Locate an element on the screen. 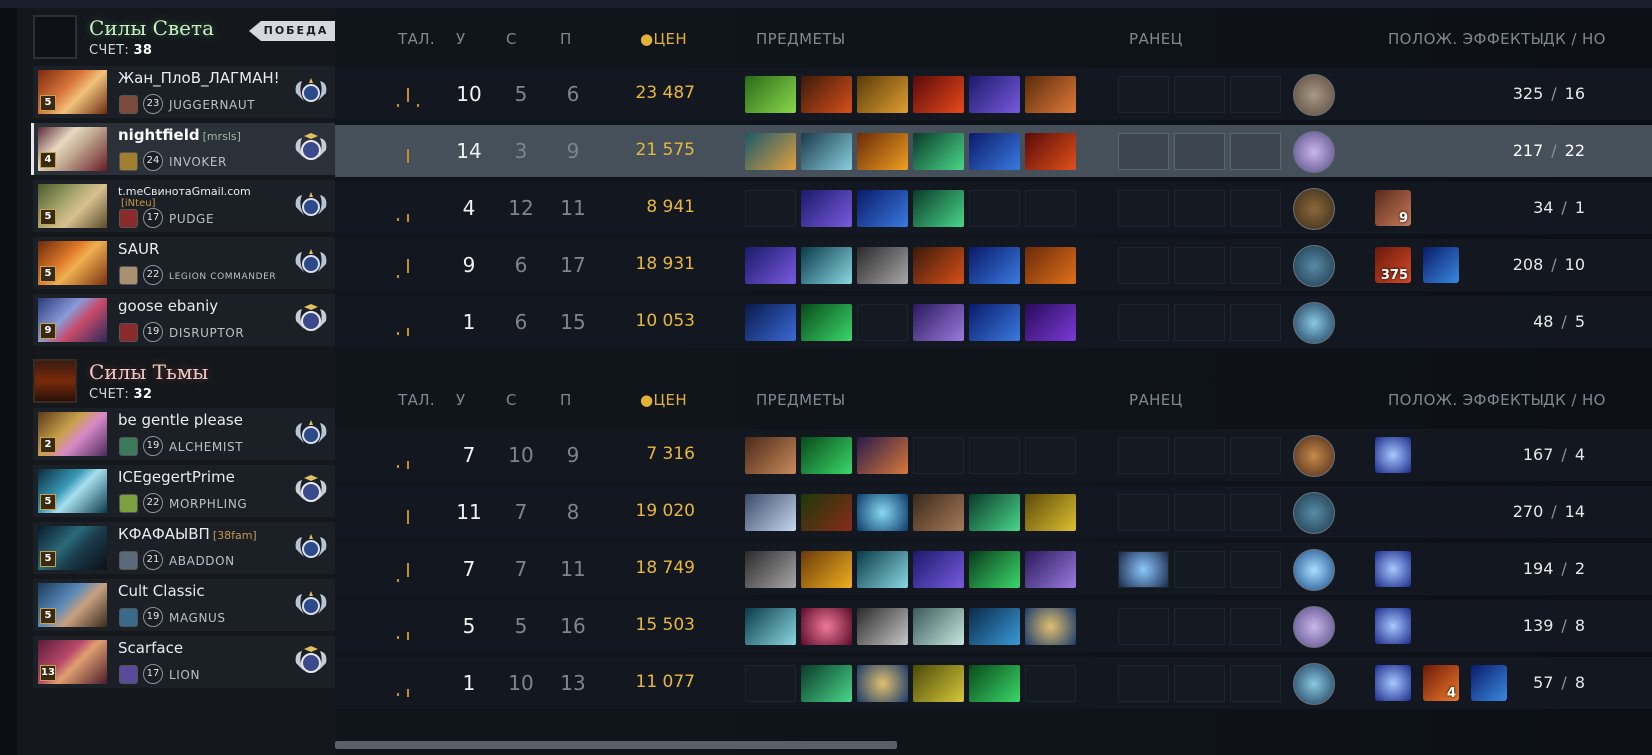  header-kills: У is located at coordinates (461, 401).